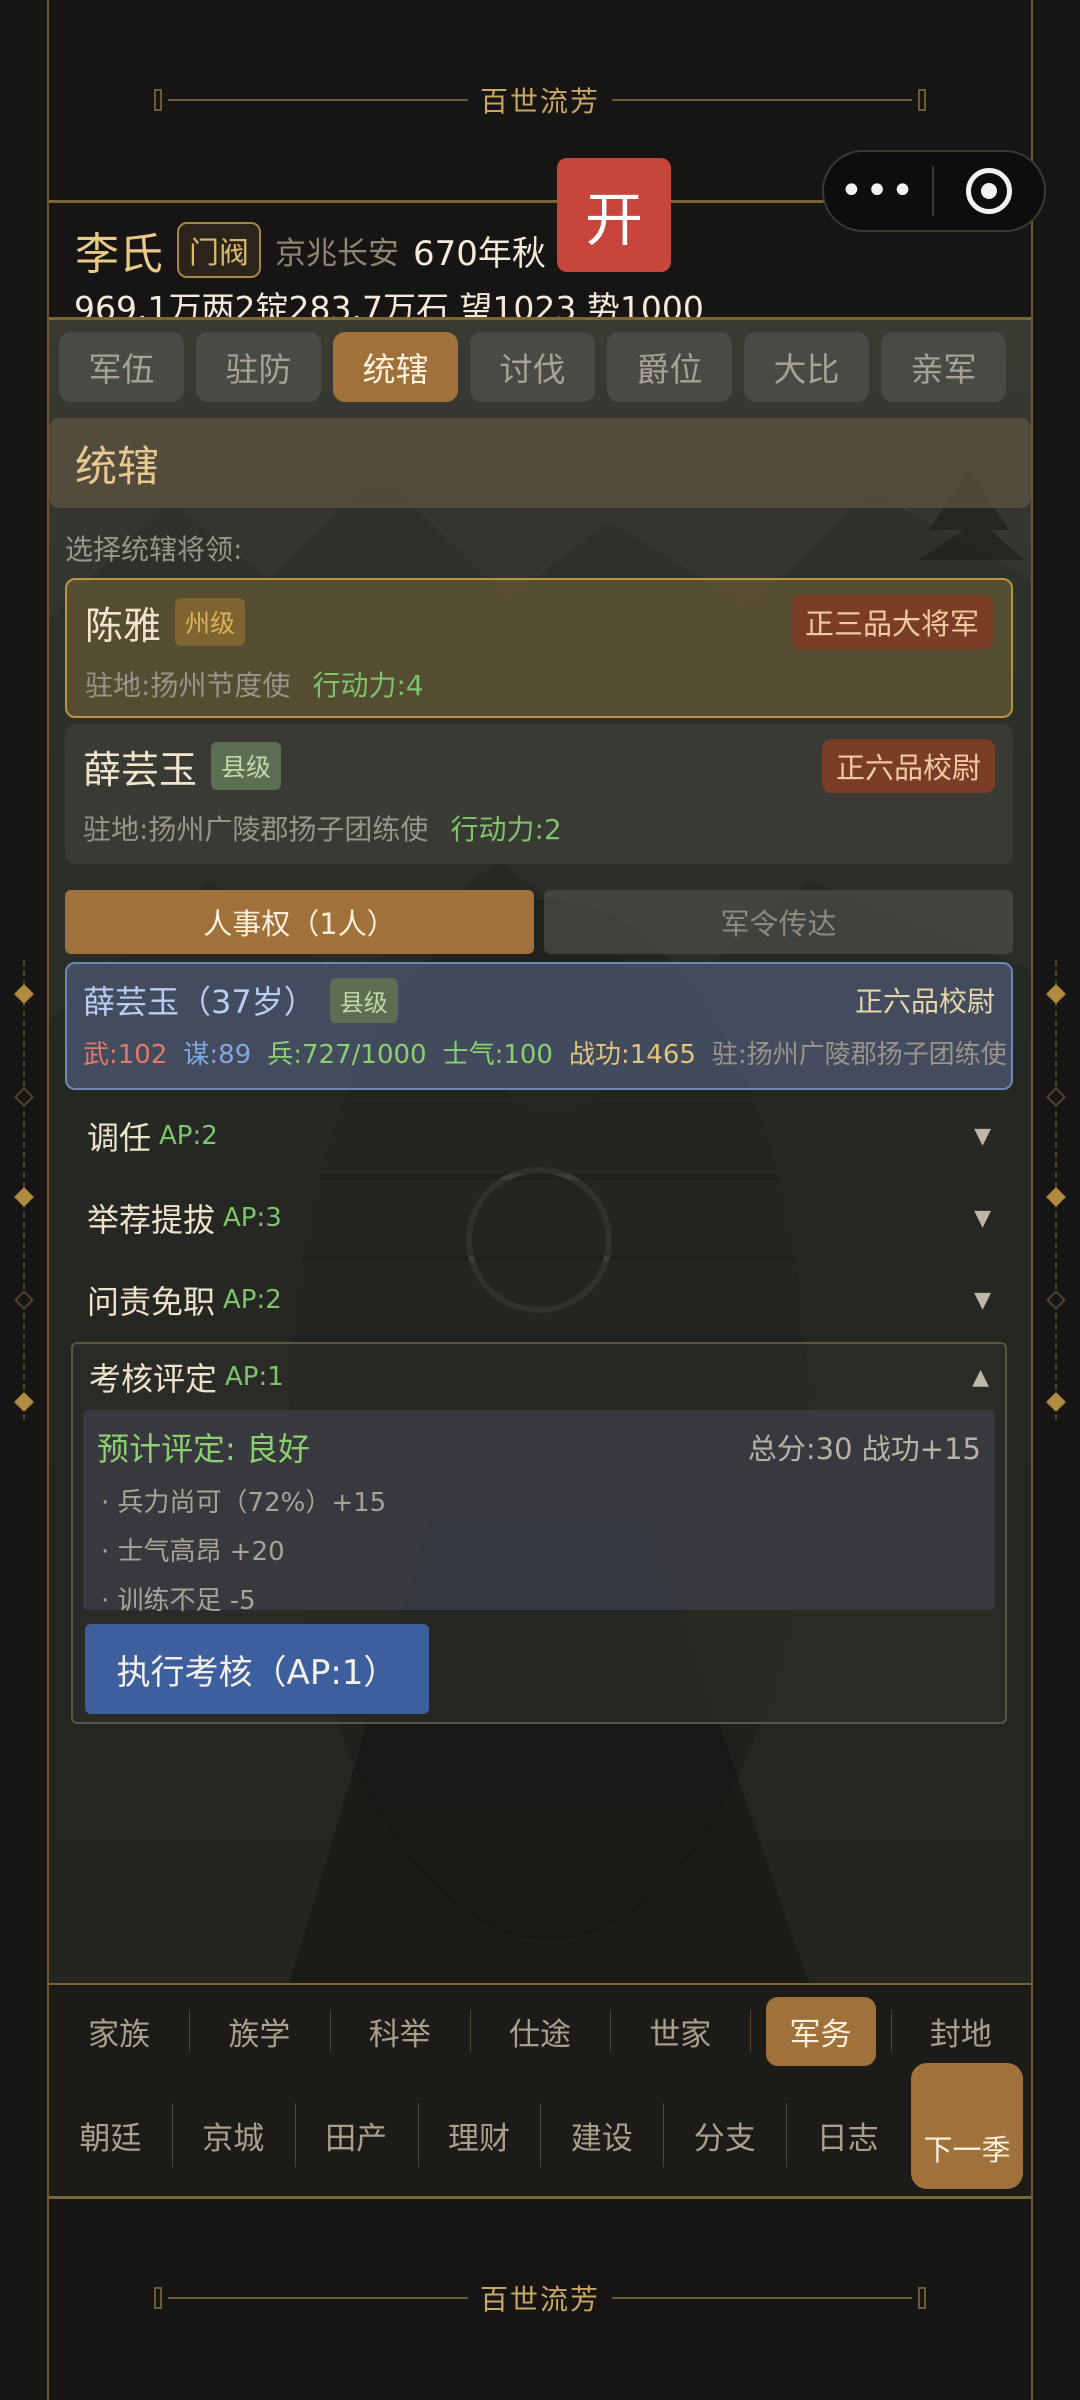 This screenshot has height=2400, width=1080. Describe the element at coordinates (864, 1449) in the screenshot. I see `assessment-score: 总分:30 战功+15` at that location.